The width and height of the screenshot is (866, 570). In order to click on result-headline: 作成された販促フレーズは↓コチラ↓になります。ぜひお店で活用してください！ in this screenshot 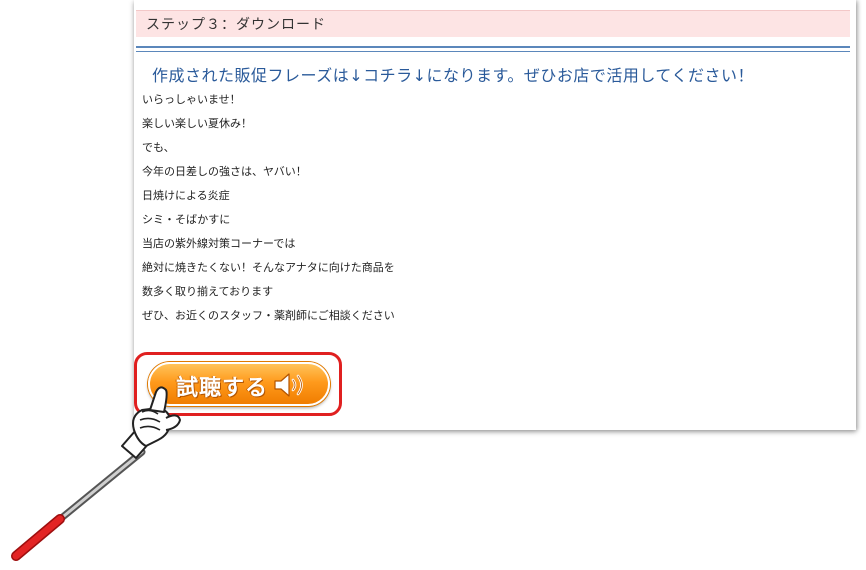, I will do `click(453, 75)`.